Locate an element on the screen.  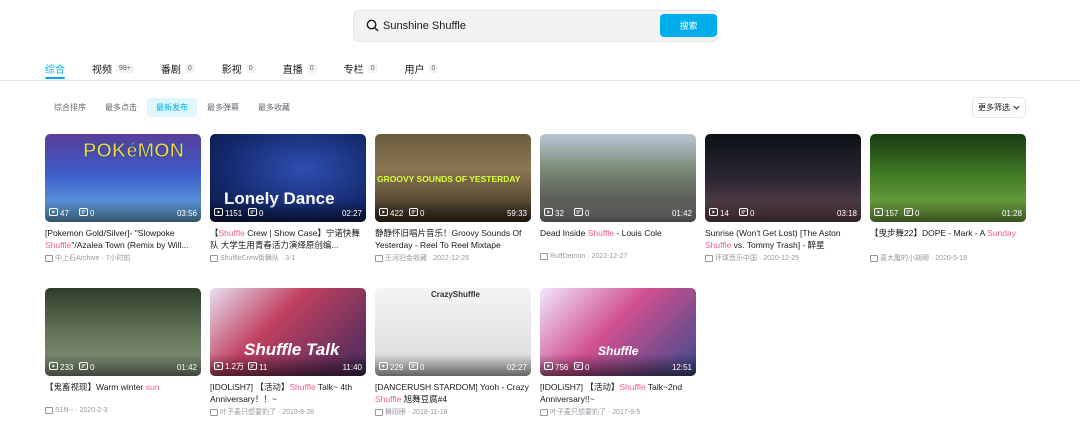
uploader-name: RuffDemon is located at coordinates (567, 256).